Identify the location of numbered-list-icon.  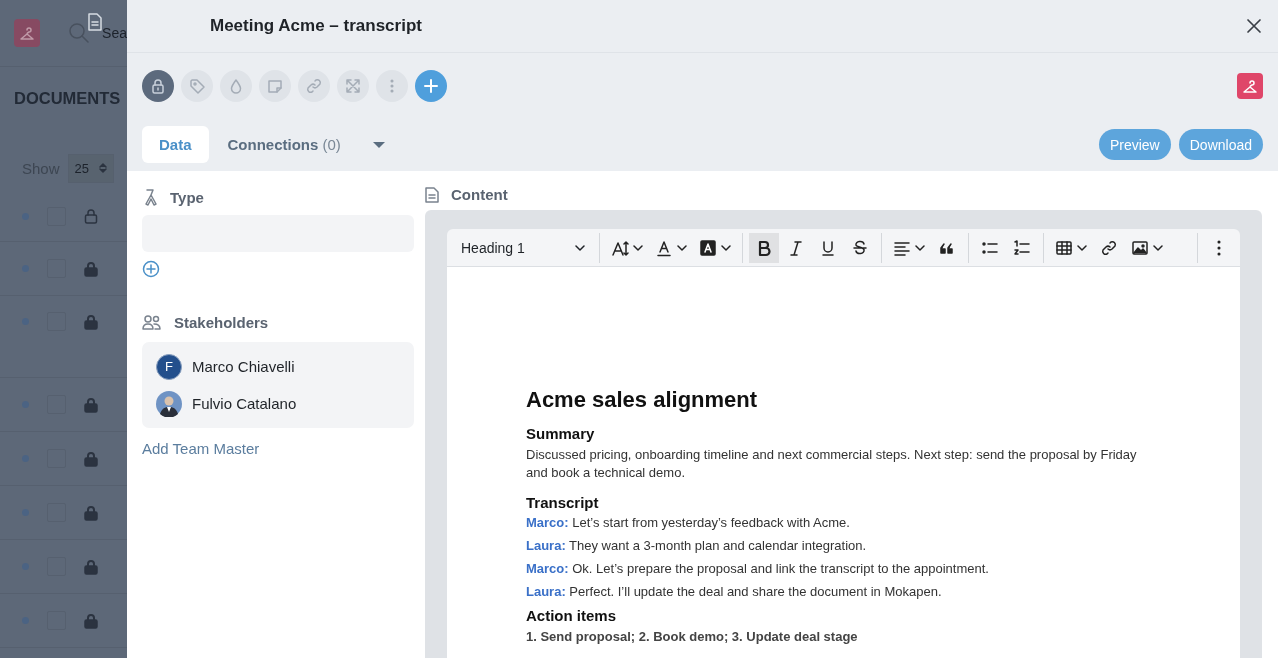
(1022, 247).